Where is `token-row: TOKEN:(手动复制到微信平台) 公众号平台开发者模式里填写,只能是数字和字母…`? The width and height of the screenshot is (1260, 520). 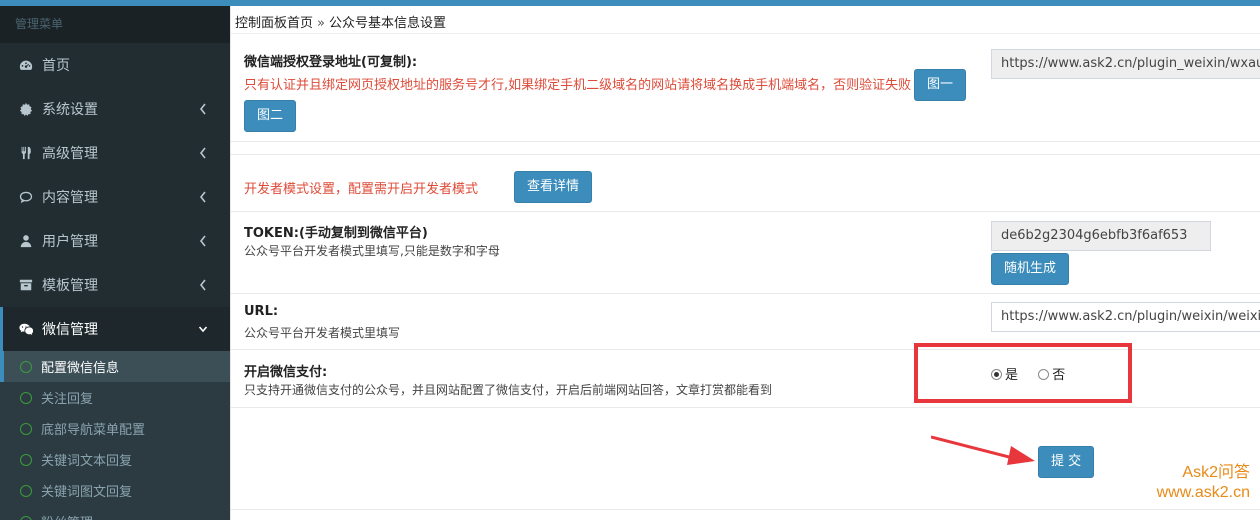 token-row: TOKEN:(手动复制到微信平台) 公众号平台开发者模式里填写,只能是数字和字母… is located at coordinates (745, 253).